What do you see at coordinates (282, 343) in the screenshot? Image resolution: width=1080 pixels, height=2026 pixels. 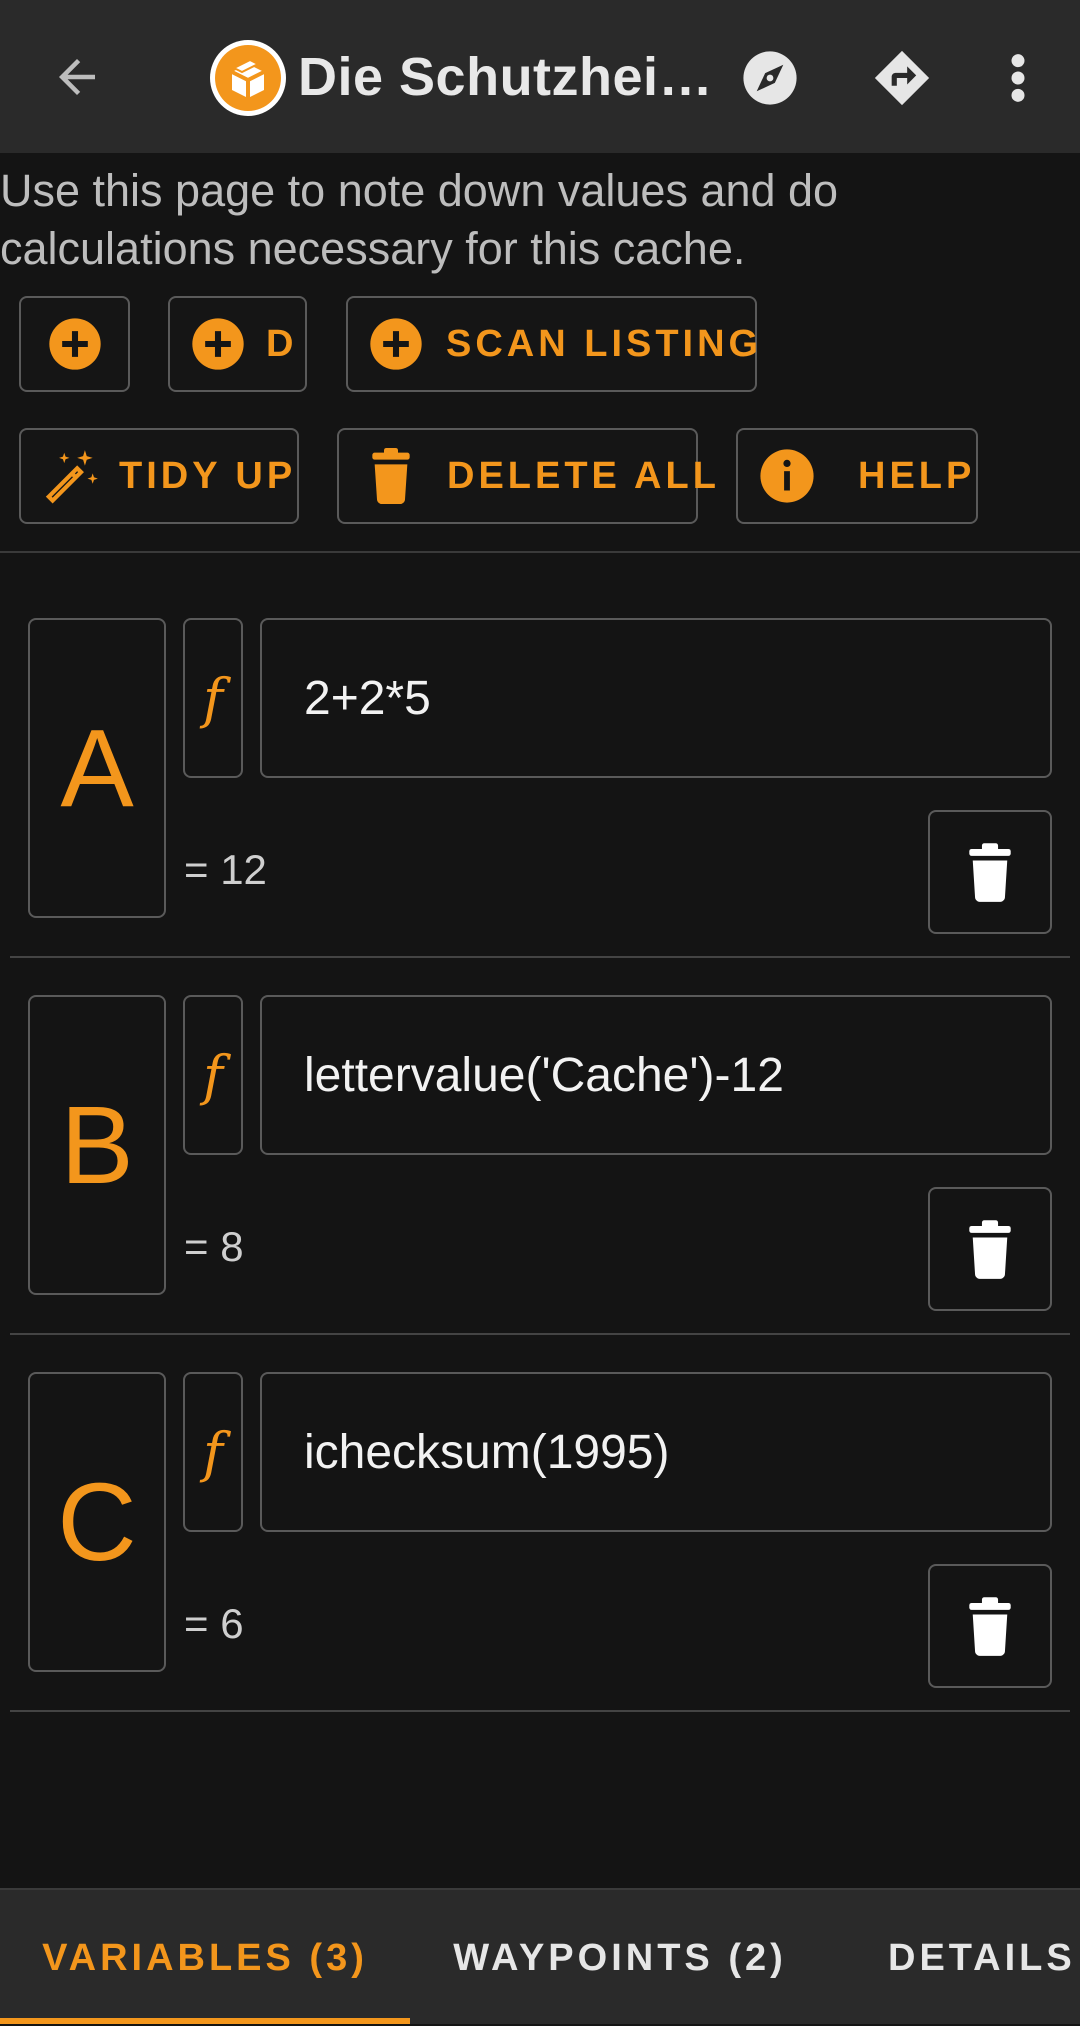 I see `add-variable-d-label: D` at bounding box center [282, 343].